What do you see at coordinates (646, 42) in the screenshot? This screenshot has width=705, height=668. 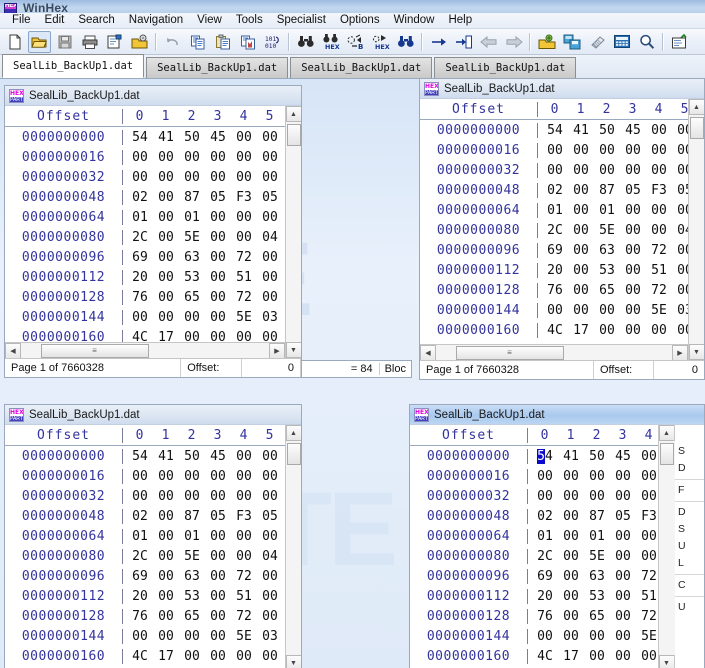 I see `analyze-icon` at bounding box center [646, 42].